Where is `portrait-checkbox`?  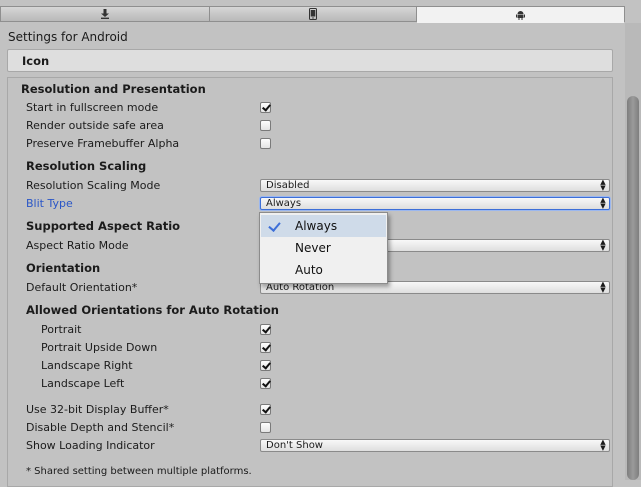 portrait-checkbox is located at coordinates (265, 329).